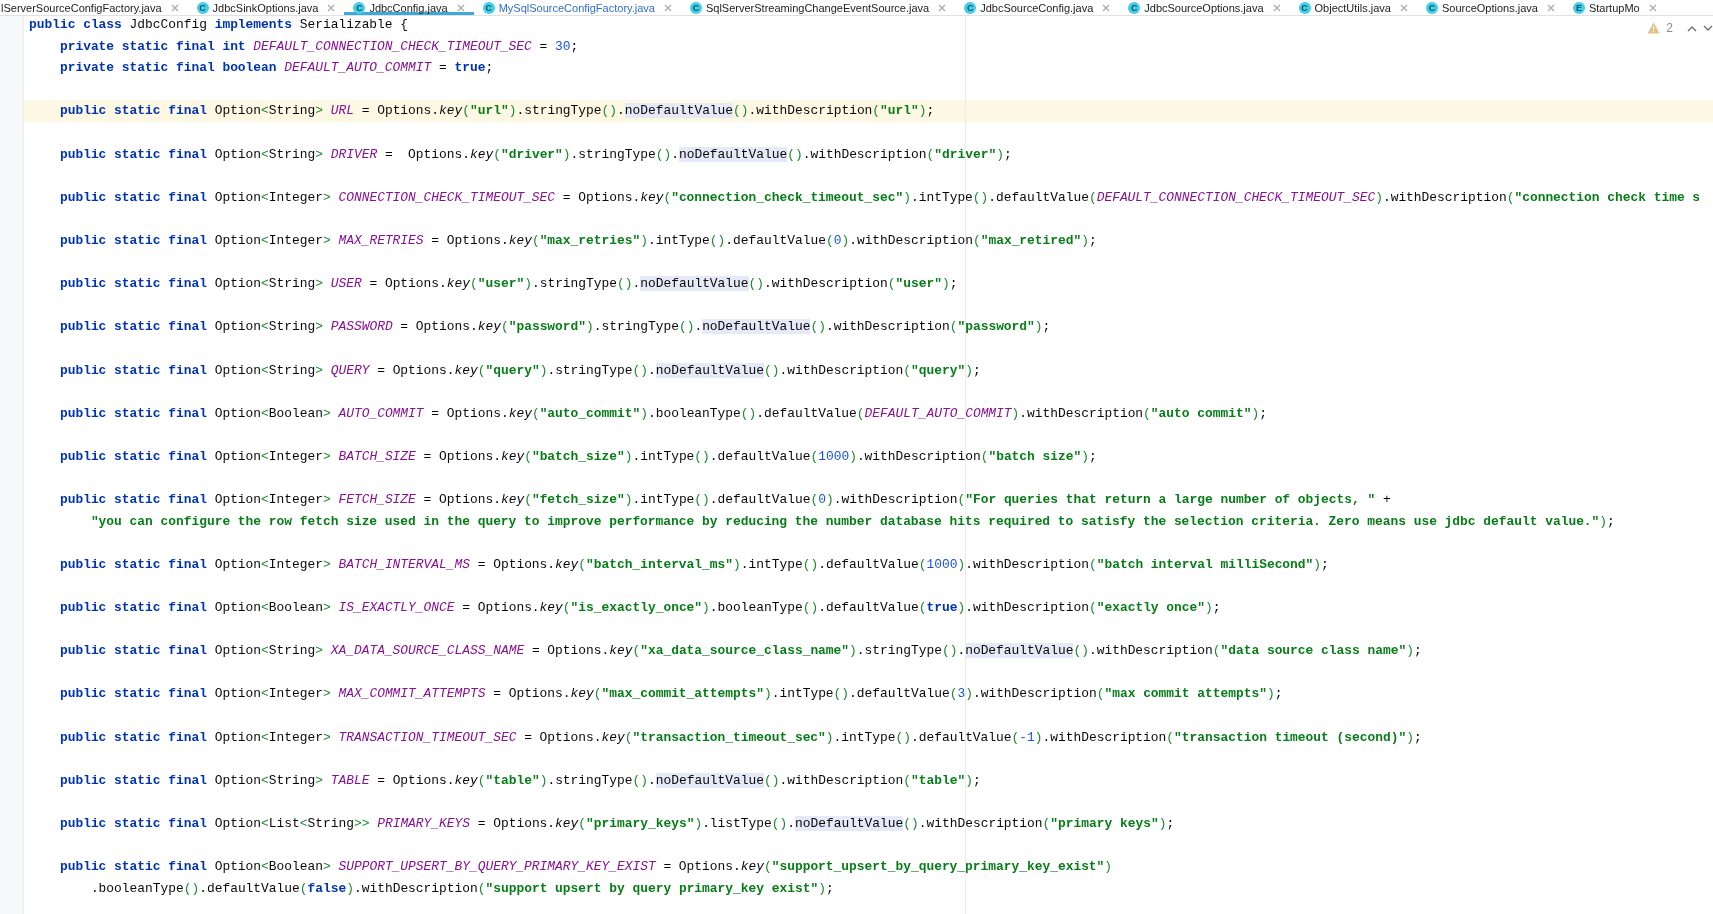  What do you see at coordinates (94, 7) in the screenshot?
I see `editor-tab: lServerSourceConfigFactory.java` at bounding box center [94, 7].